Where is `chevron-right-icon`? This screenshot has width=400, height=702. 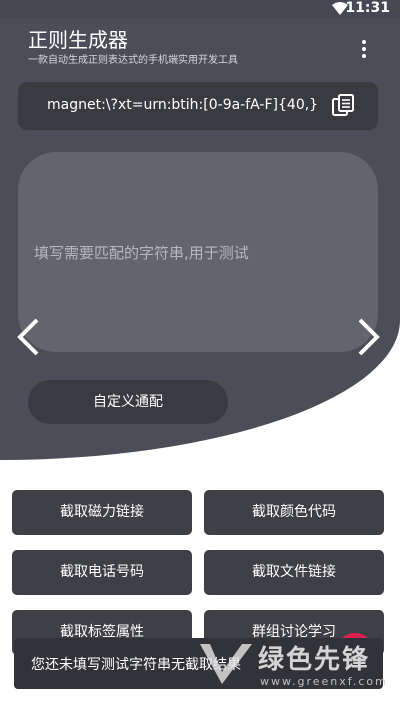
chevron-right-icon is located at coordinates (369, 337).